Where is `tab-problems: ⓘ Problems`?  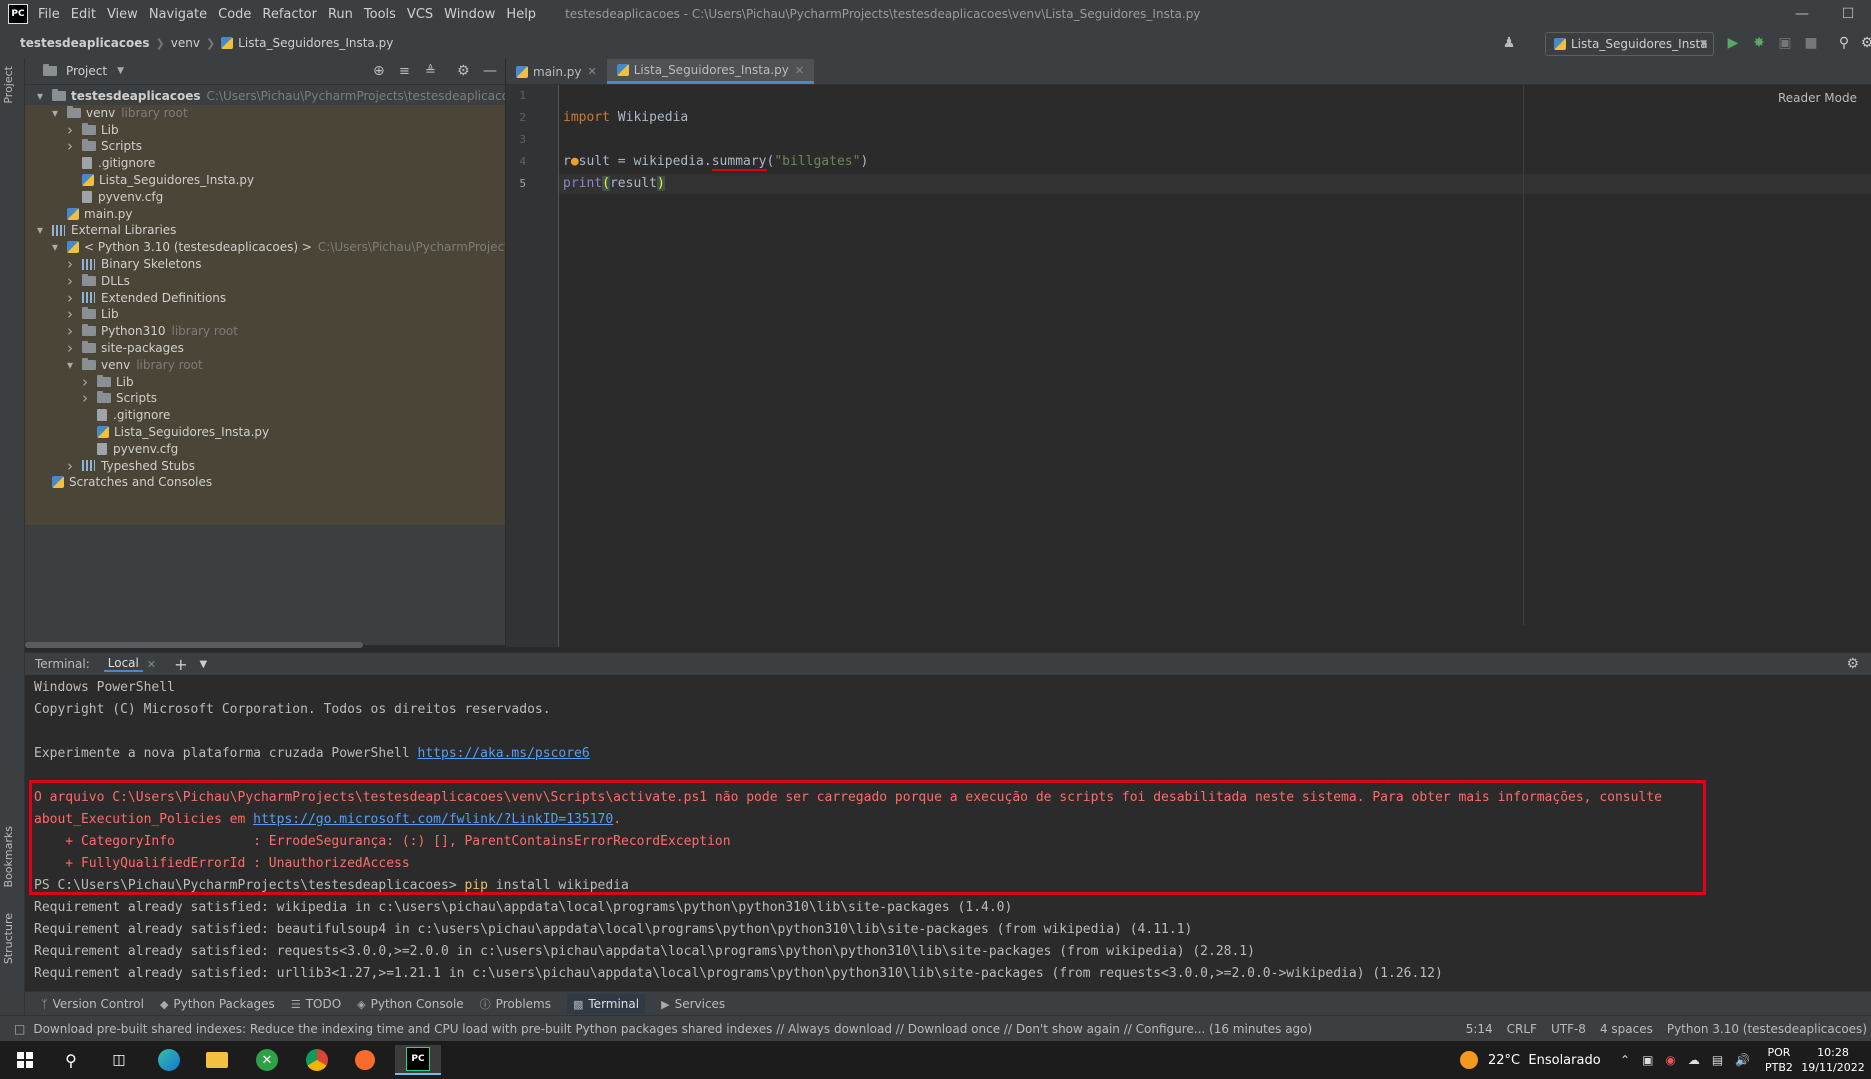 tab-problems: ⓘ Problems is located at coordinates (515, 1004).